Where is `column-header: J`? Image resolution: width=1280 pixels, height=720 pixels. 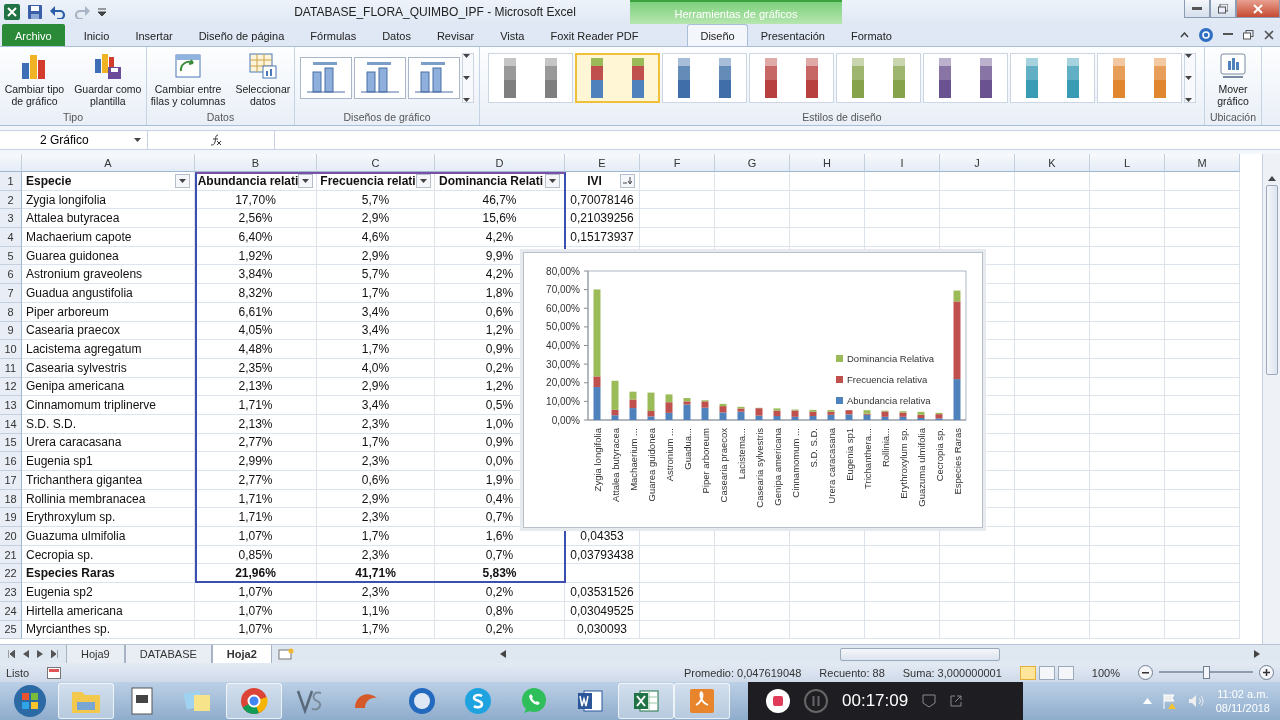
column-header: J is located at coordinates (977, 163).